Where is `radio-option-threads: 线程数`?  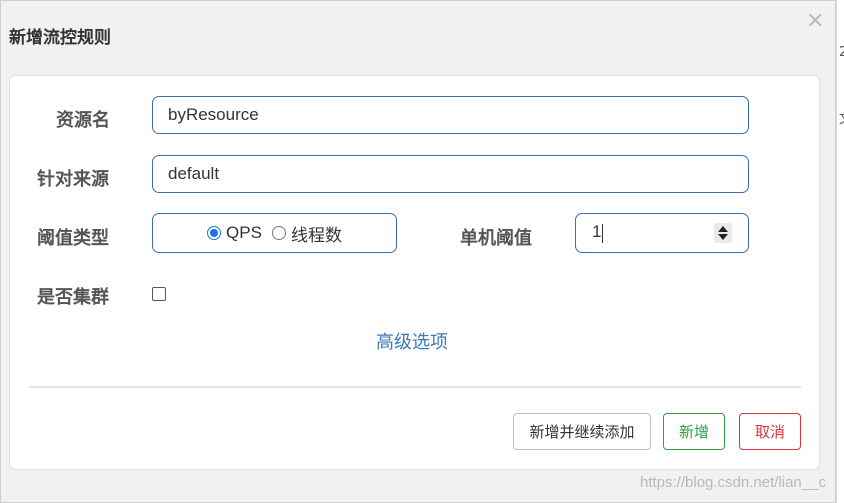
radio-option-threads: 线程数 is located at coordinates (306, 233).